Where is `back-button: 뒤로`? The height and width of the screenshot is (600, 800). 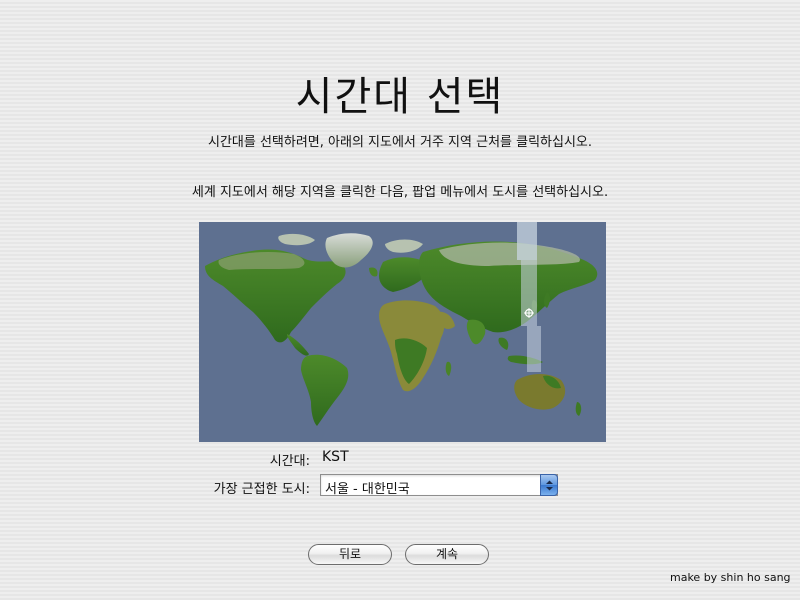
back-button: 뒤로 is located at coordinates (350, 554).